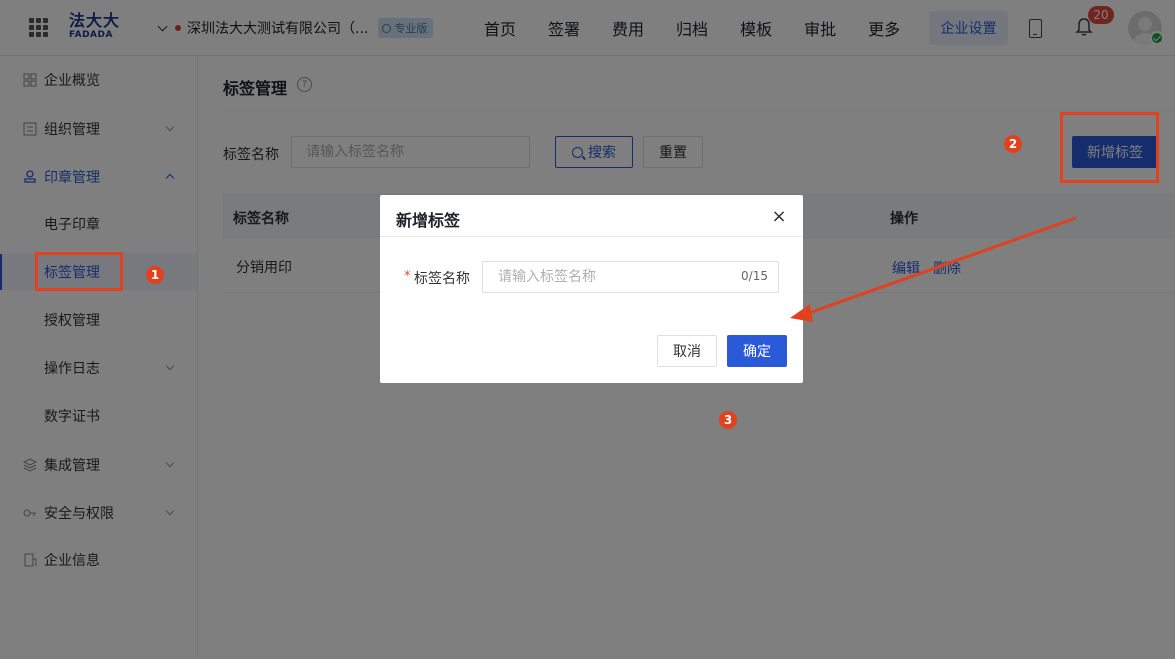 The height and width of the screenshot is (659, 1175). I want to click on annotation-arrow, so click(933, 269).